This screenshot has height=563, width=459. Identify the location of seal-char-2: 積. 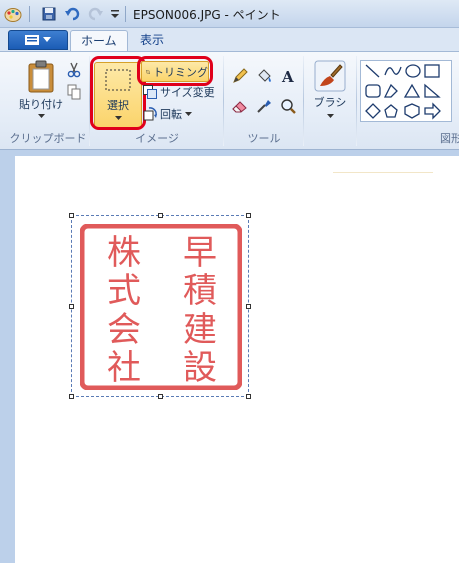
(200, 291).